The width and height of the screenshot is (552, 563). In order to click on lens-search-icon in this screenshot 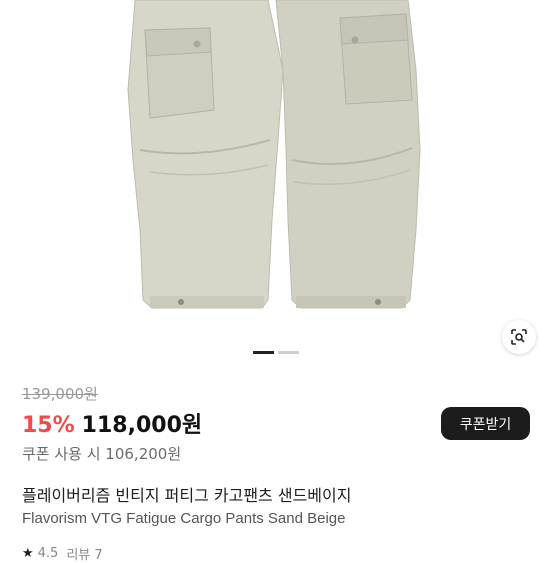, I will do `click(519, 337)`.